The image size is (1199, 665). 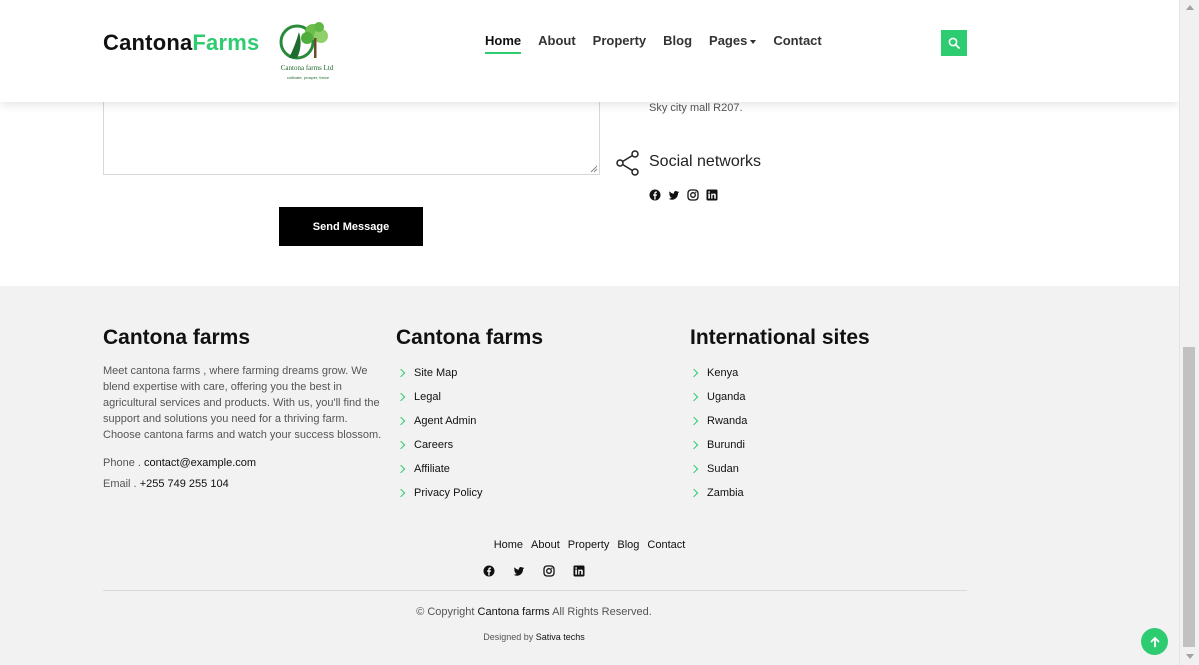 I want to click on brand-logo-text: CantonaFarms, so click(x=181, y=43).